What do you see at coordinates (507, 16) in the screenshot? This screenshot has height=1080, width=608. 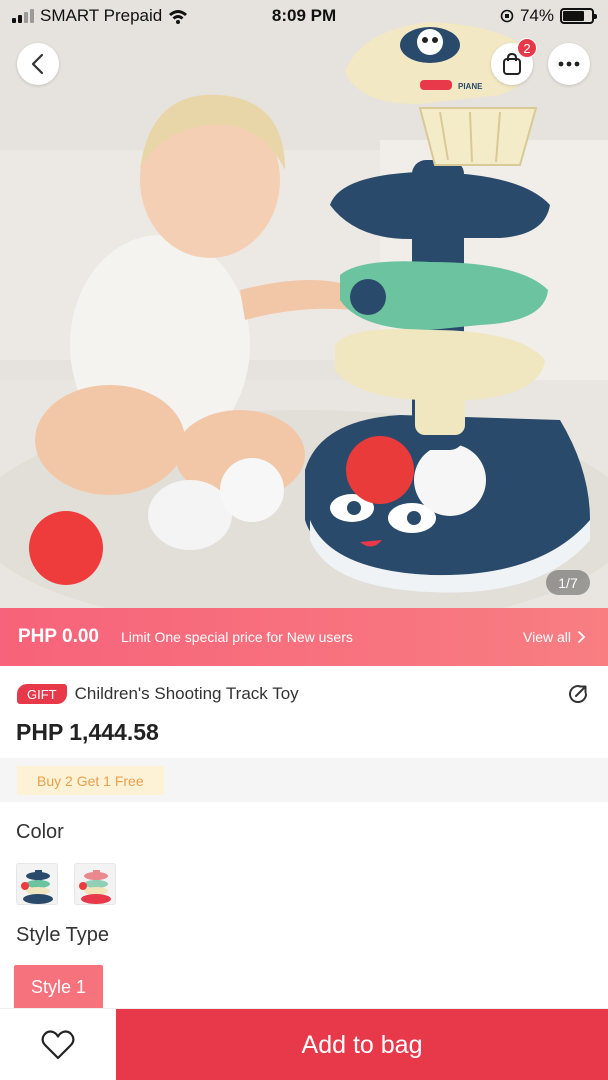 I see `orientation-lock-icon` at bounding box center [507, 16].